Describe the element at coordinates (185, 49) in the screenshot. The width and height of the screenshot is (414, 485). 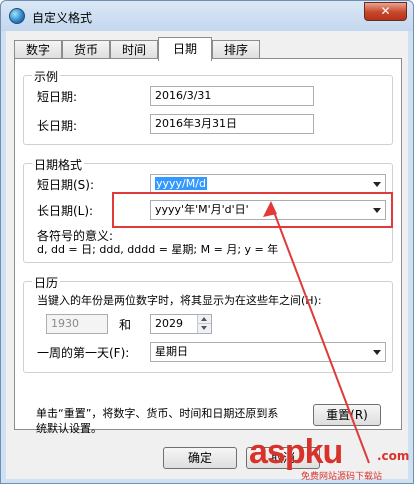
I see `tab-date: 日期` at that location.